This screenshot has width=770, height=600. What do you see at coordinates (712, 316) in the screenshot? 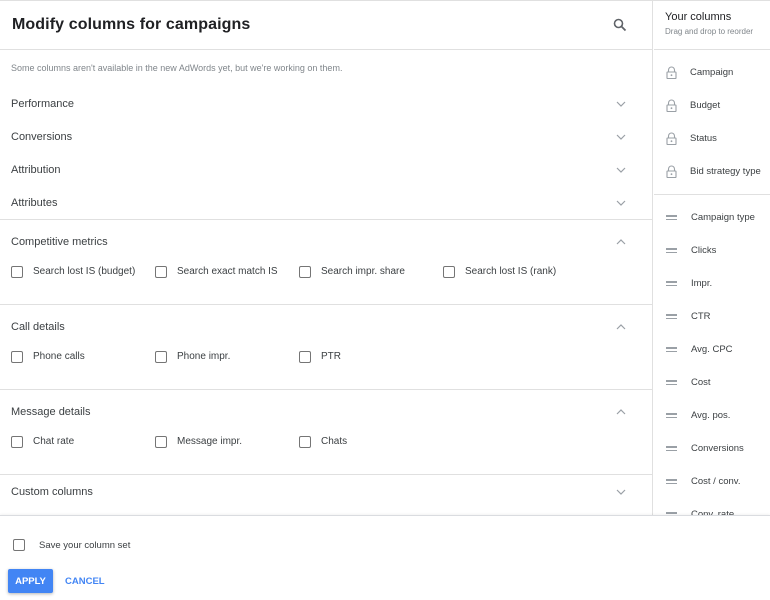
I see `reorderable-column-item: CTR` at bounding box center [712, 316].